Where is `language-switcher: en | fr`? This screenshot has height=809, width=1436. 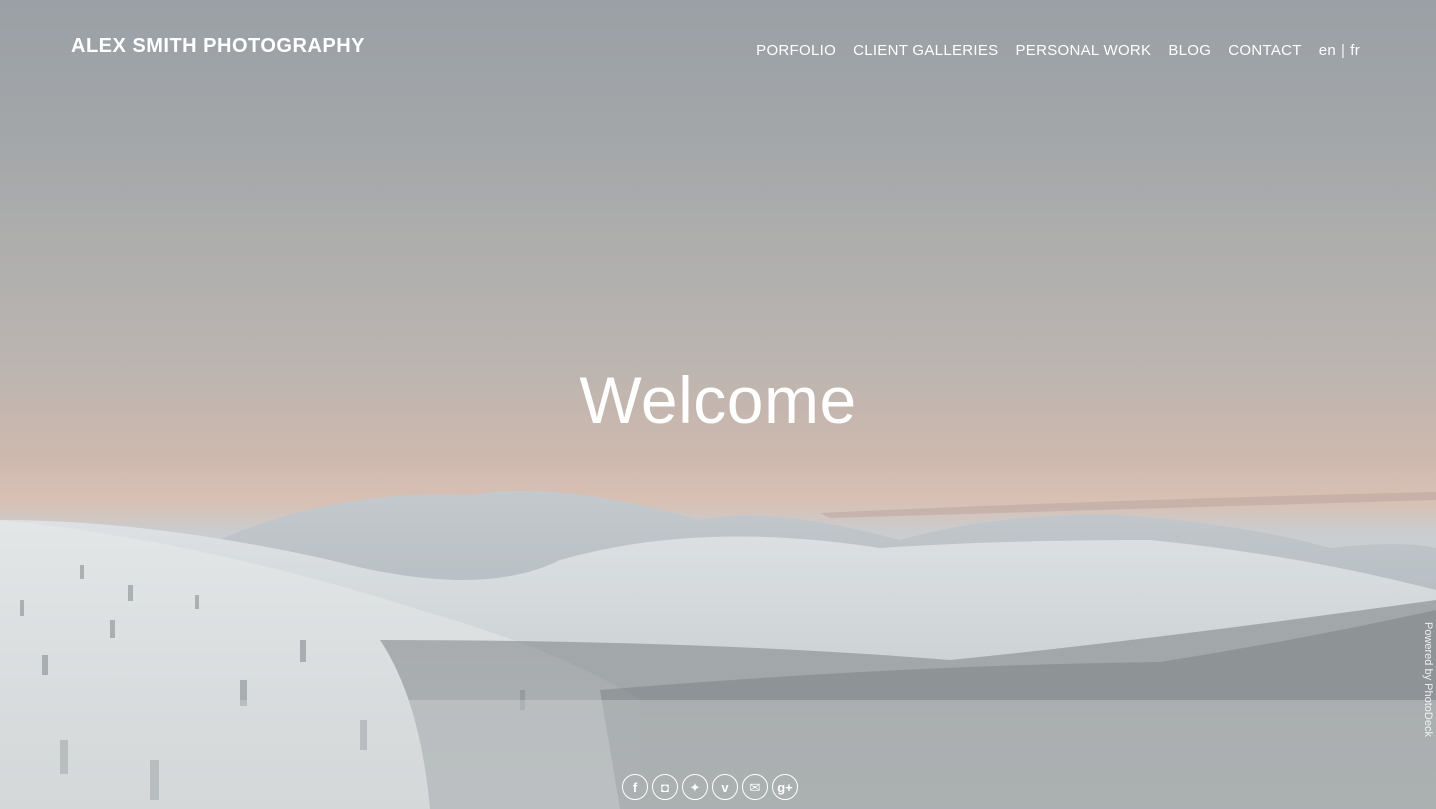 language-switcher: en | fr is located at coordinates (1339, 50).